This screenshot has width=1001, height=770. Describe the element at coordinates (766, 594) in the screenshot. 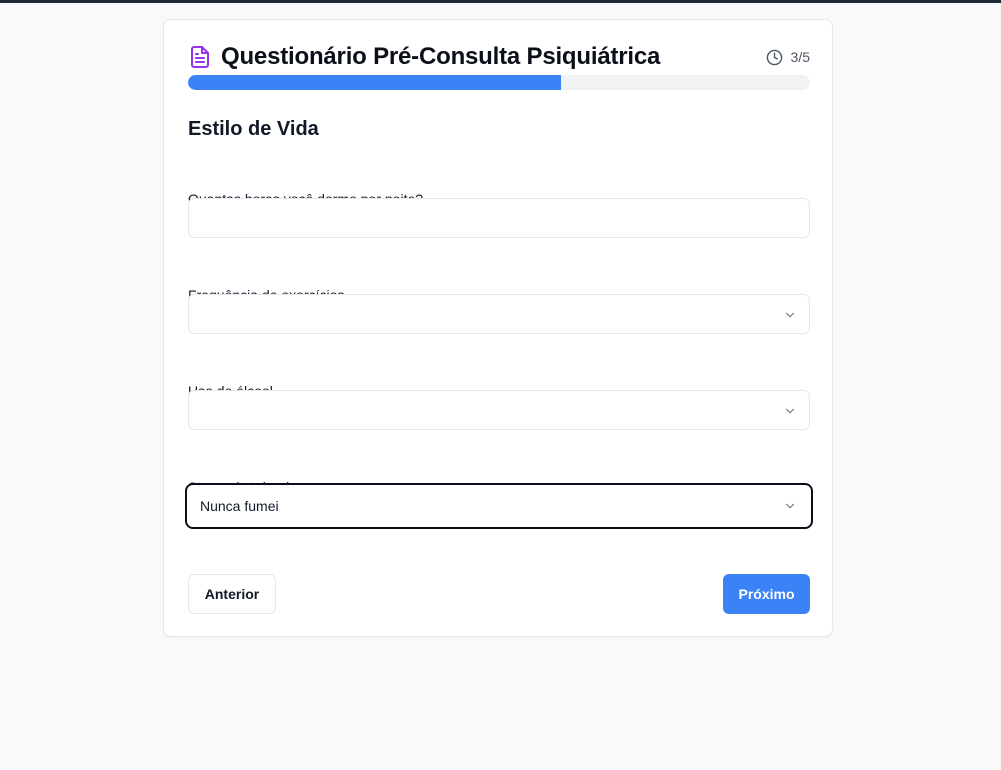

I see `next-button: Próximo` at that location.